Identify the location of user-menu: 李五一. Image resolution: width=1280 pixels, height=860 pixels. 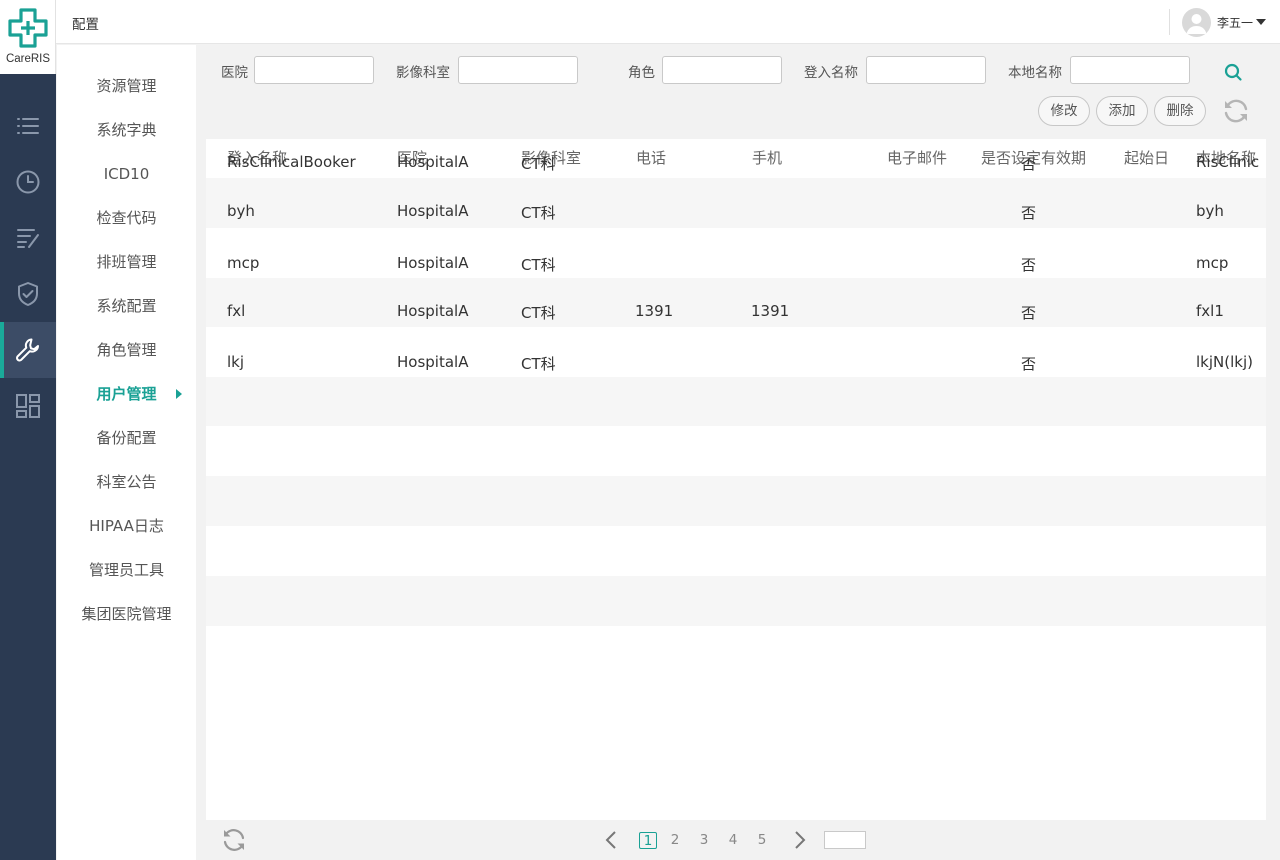
(1224, 22).